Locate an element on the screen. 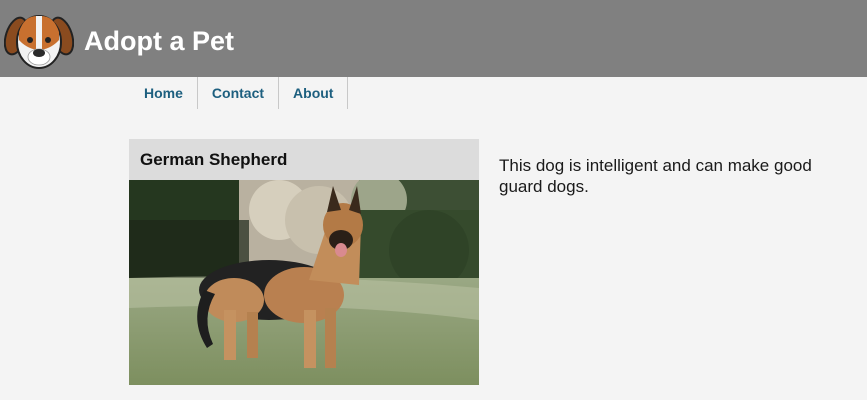 The image size is (867, 400). dog-face-icon is located at coordinates (39, 41).